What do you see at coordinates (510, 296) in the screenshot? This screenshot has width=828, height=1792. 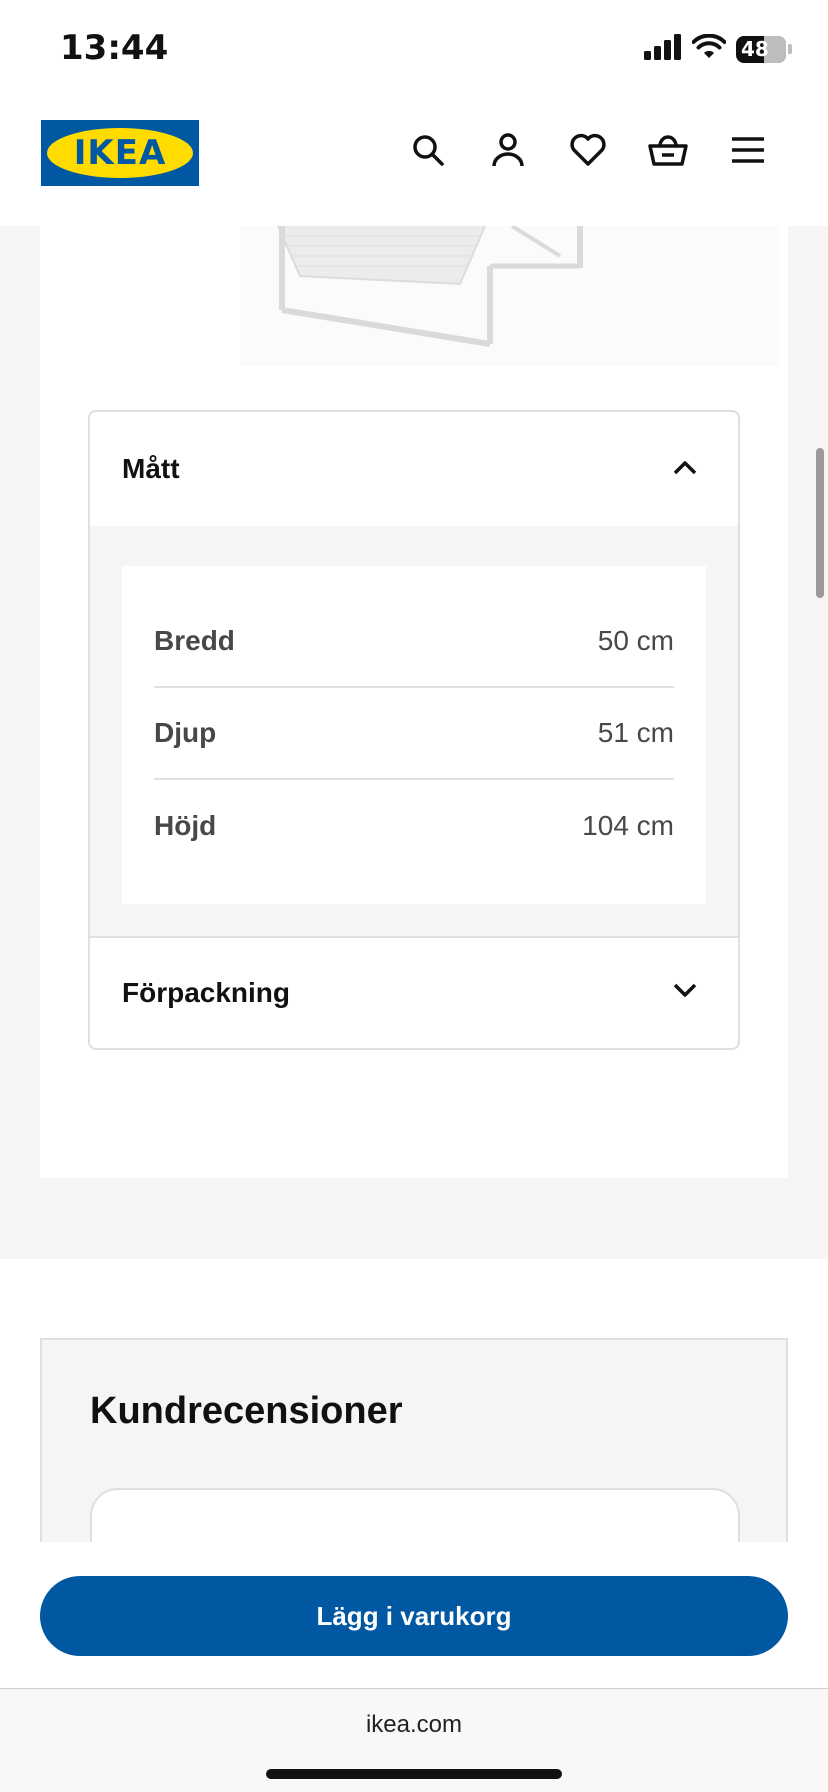 I see `product-image` at bounding box center [510, 296].